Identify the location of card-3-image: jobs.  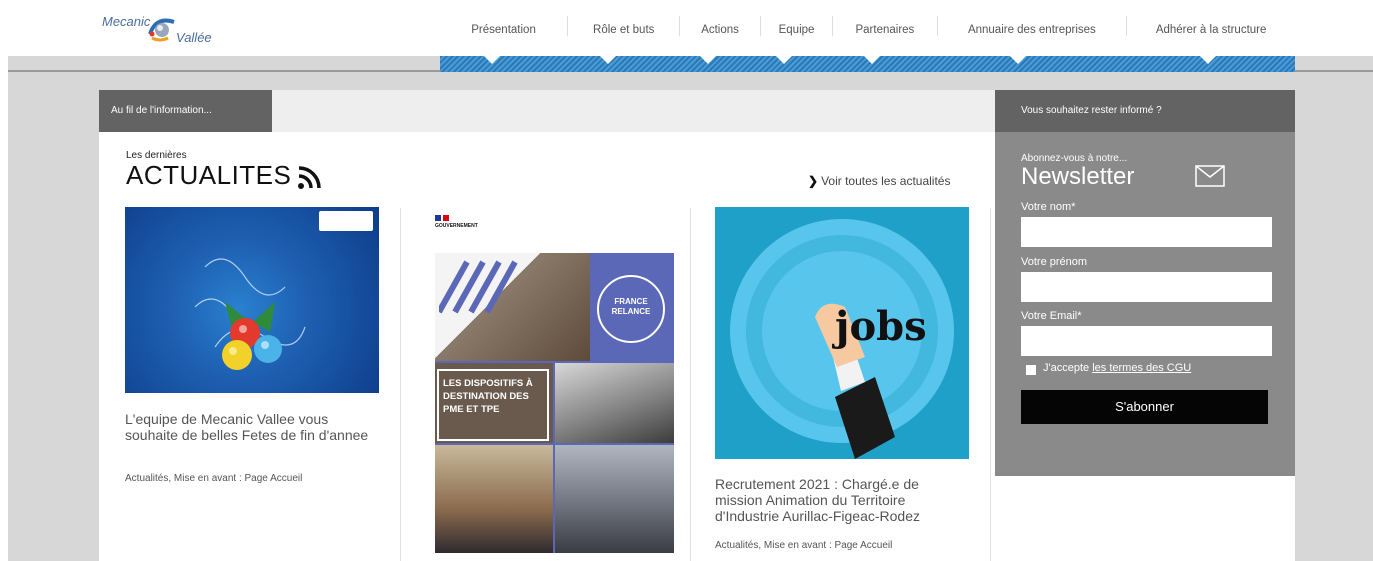
(842, 333).